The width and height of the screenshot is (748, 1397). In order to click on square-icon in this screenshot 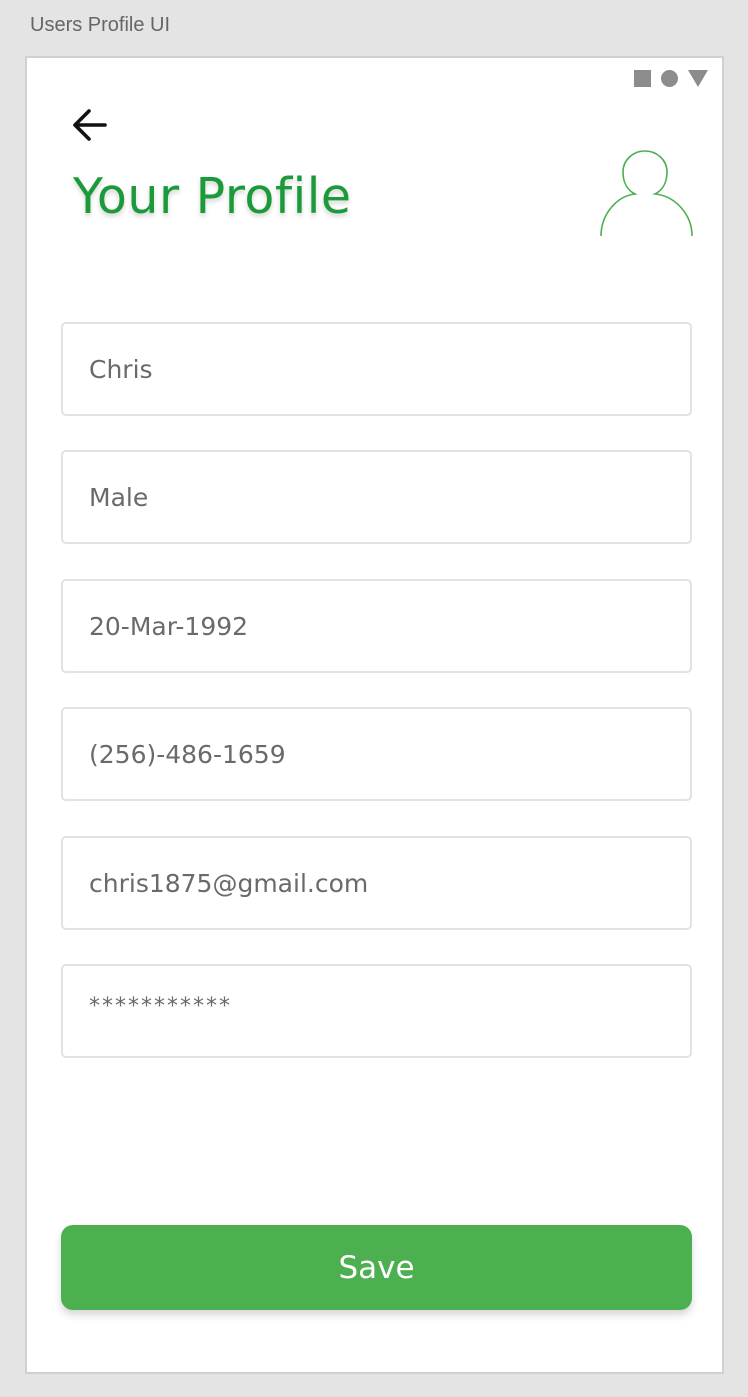, I will do `click(642, 78)`.